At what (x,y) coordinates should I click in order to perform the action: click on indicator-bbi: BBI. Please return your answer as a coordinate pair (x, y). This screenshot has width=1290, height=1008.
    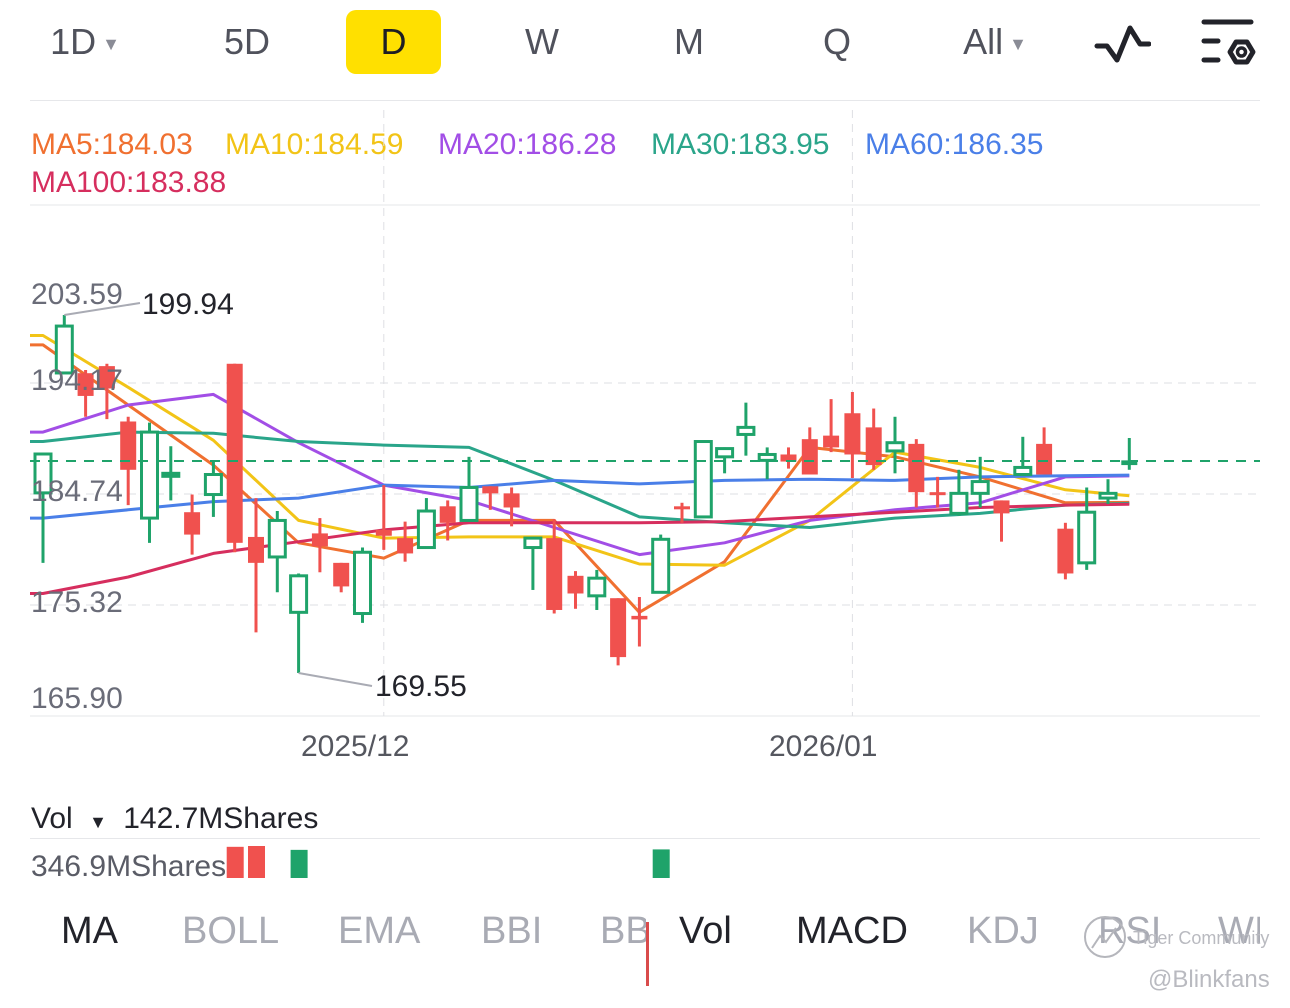
    Looking at the image, I should click on (511, 931).